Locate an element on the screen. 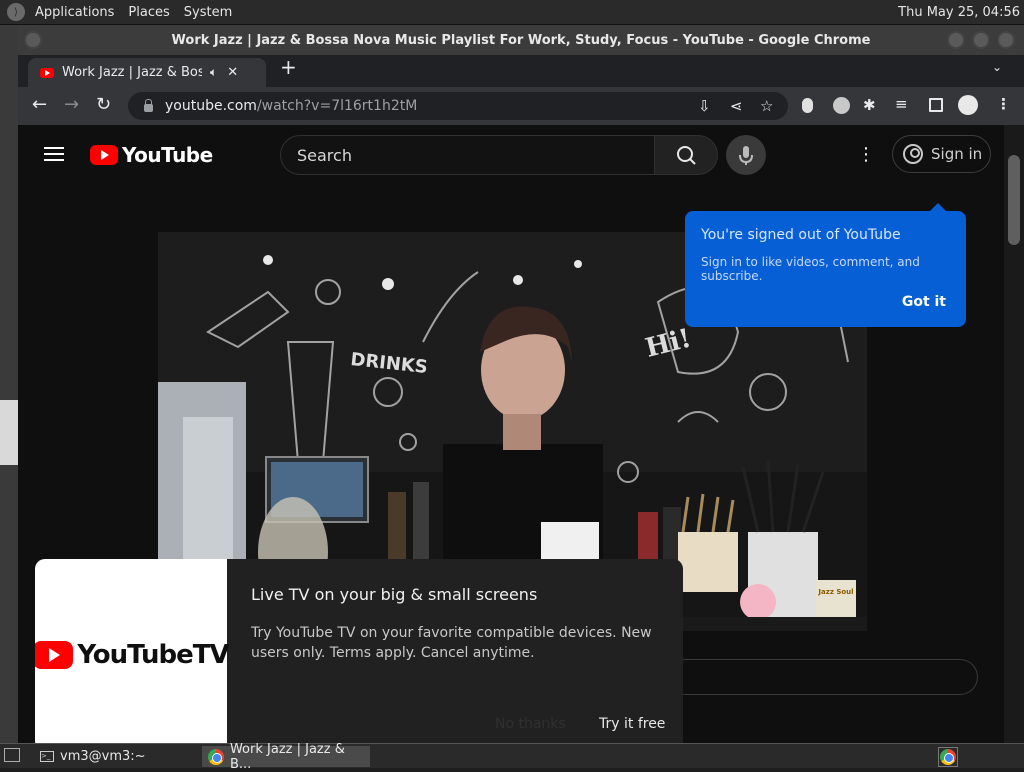 Image resolution: width=1024 pixels, height=772 pixels. menu-system: System is located at coordinates (209, 12).